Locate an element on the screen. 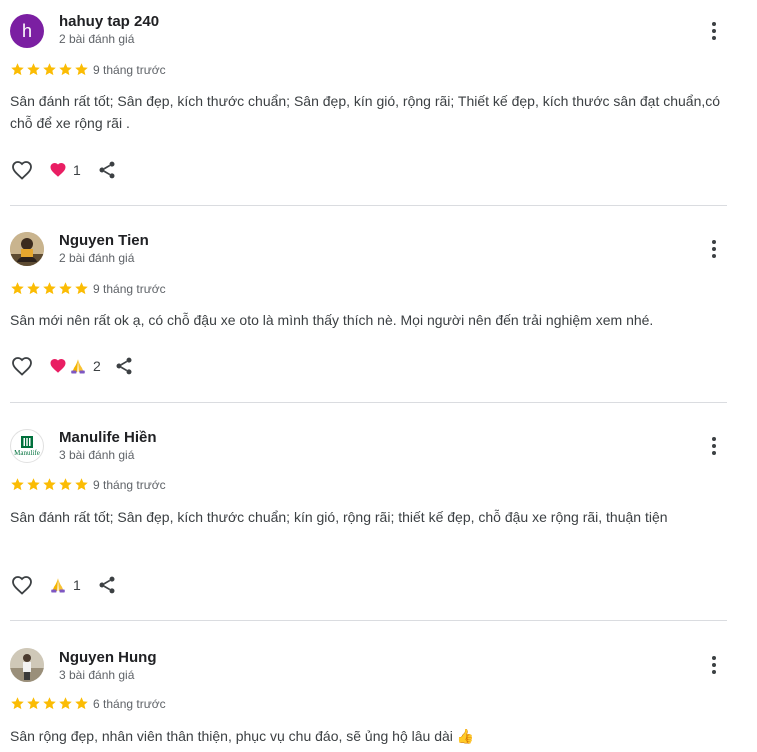 Image resolution: width=757 pixels, height=752 pixels. reactions: 2 is located at coordinates (75, 366).